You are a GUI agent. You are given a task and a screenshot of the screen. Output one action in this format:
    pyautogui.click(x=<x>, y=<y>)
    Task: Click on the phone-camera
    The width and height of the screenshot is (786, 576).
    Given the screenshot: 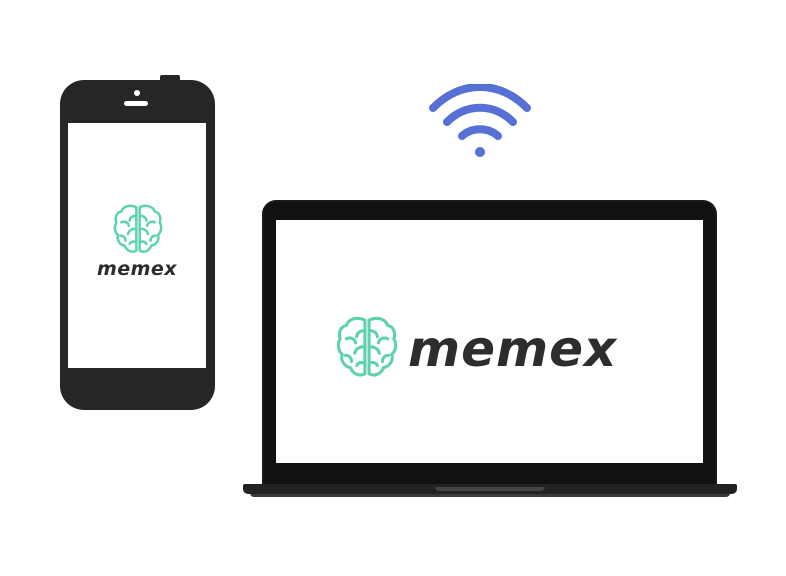 What is the action you would take?
    pyautogui.click(x=137, y=93)
    